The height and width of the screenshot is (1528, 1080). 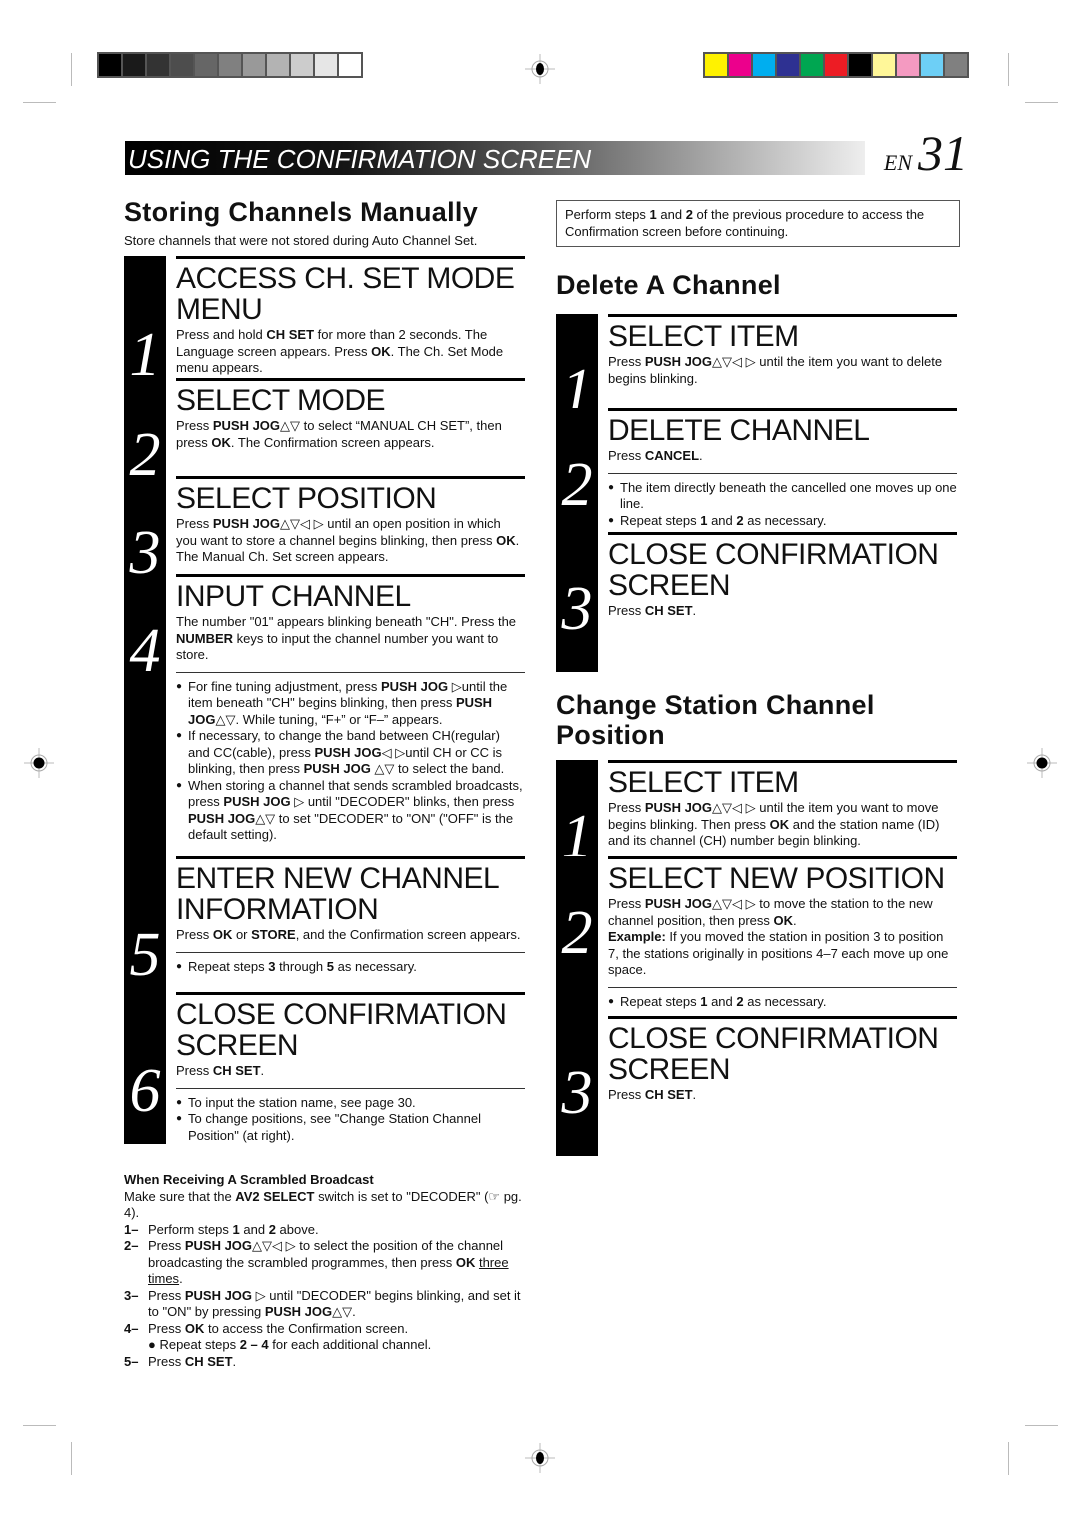 I want to click on step-title: SELECT NEW POSITION, so click(x=782, y=875).